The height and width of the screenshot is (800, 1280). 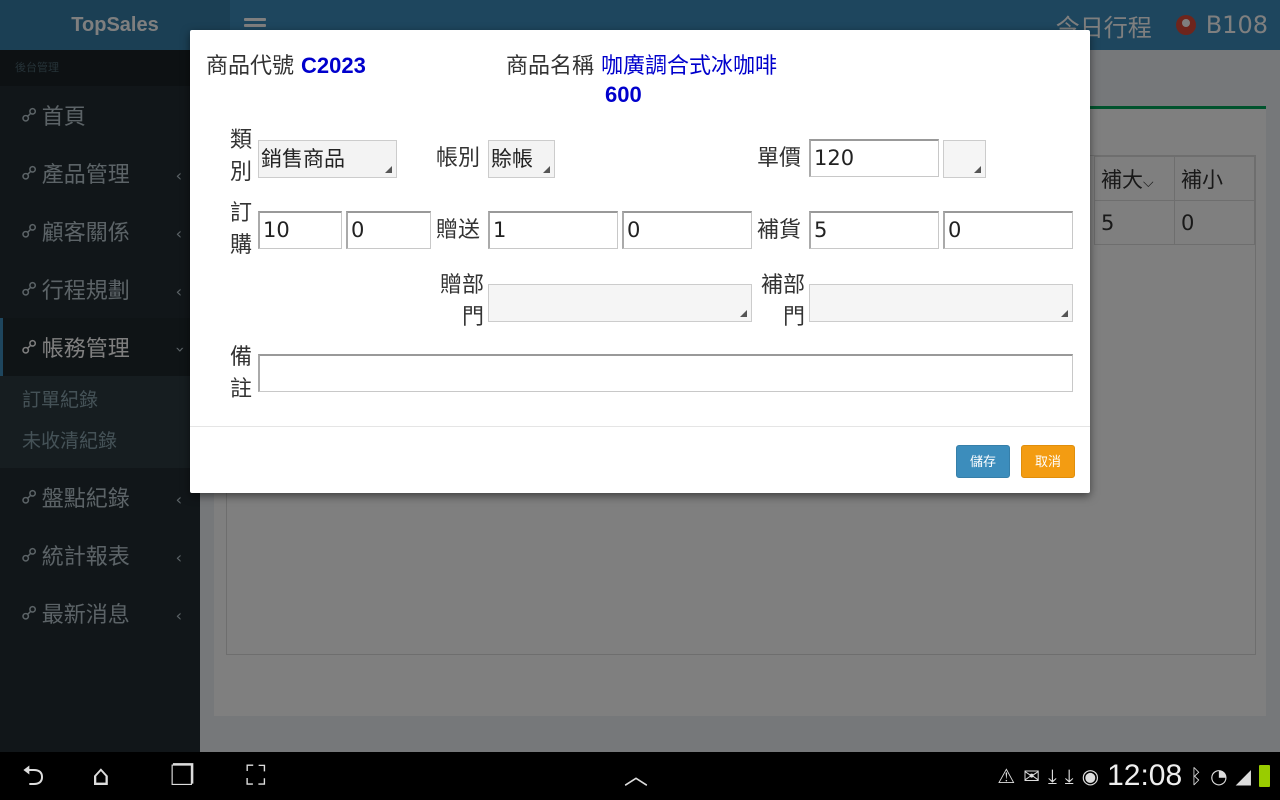 What do you see at coordinates (874, 158) in the screenshot?
I see `unit-price-input: 120` at bounding box center [874, 158].